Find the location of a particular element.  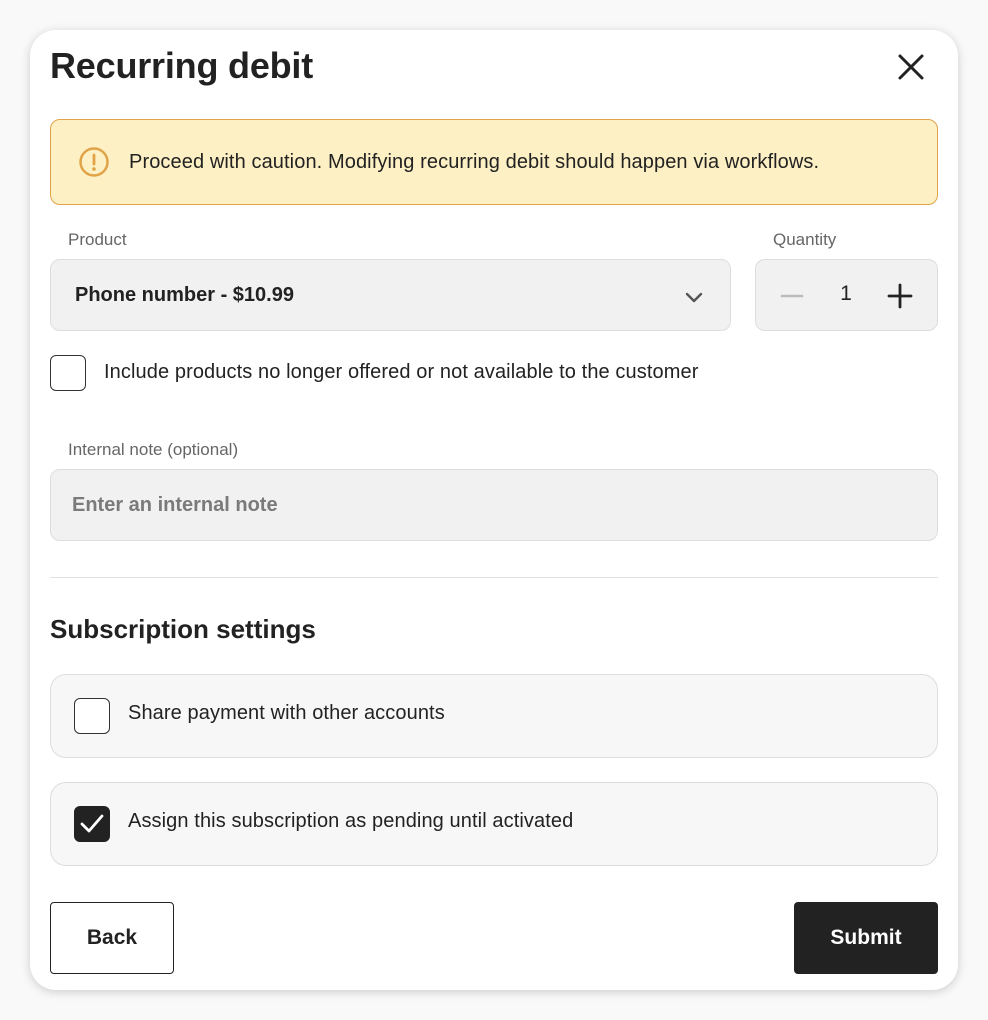

warning-circle-icon is located at coordinates (94, 162).